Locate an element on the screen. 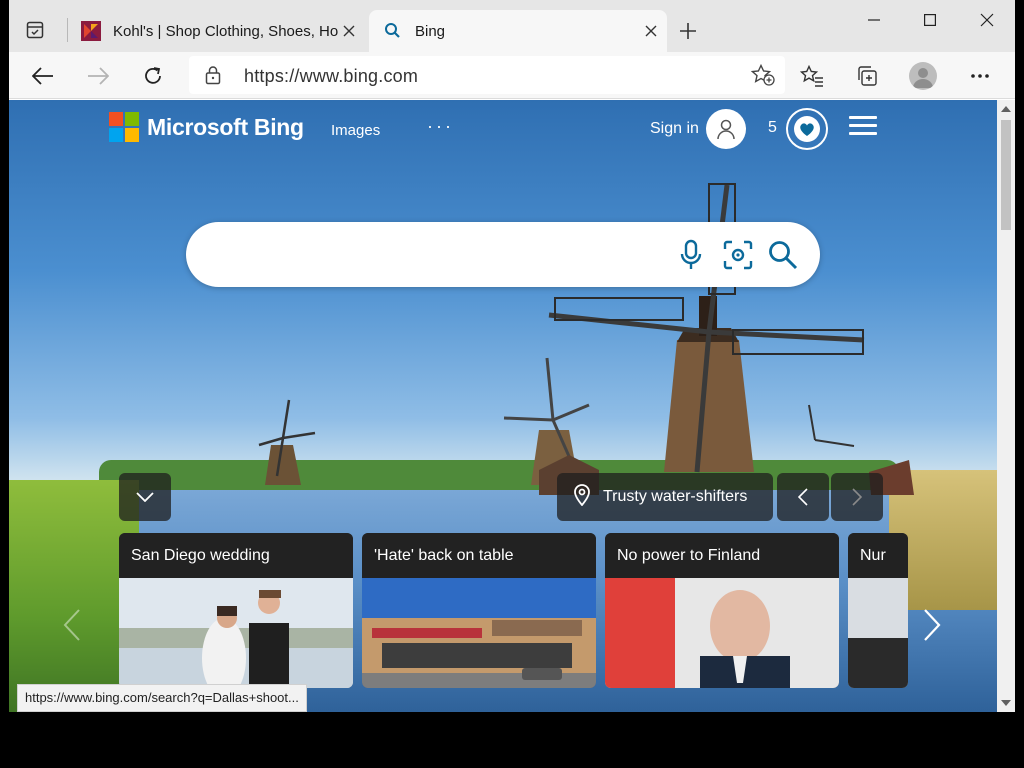  scroll-up-arrow-icon is located at coordinates (1006, 109).